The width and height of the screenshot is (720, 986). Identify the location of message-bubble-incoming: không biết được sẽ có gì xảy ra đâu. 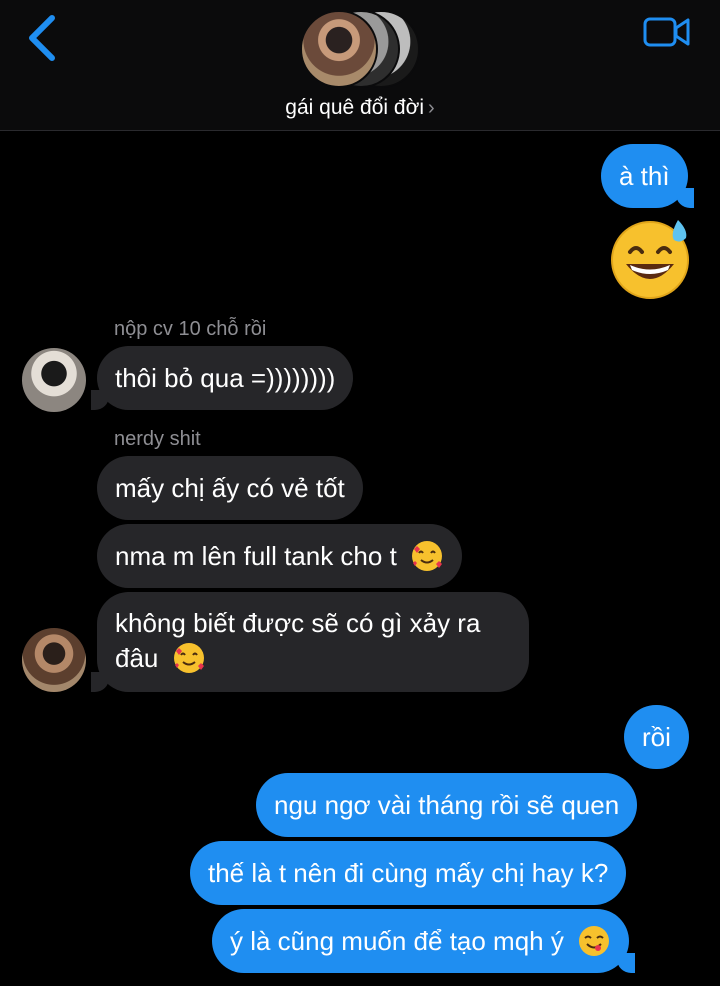
(310, 642).